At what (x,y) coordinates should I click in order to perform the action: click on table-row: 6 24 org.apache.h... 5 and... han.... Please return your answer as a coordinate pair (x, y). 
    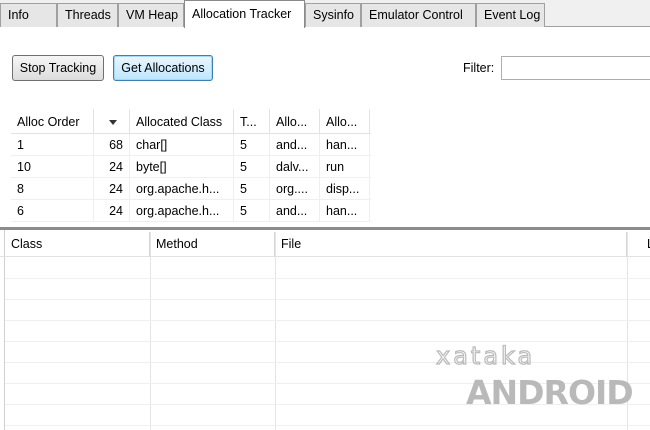
    Looking at the image, I should click on (191, 211).